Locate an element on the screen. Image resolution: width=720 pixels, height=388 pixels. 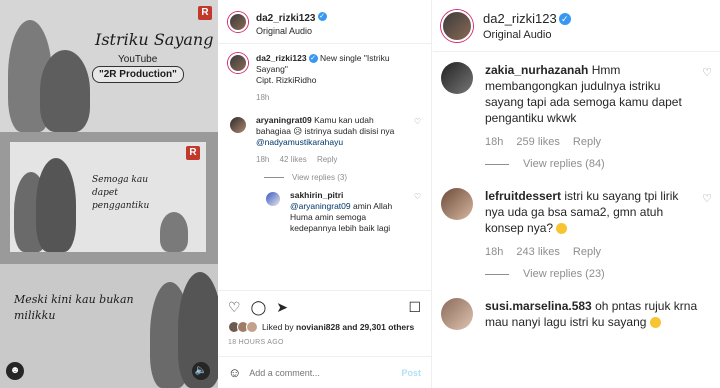
liked-by-user: noviani828 is located at coordinates (318, 327).